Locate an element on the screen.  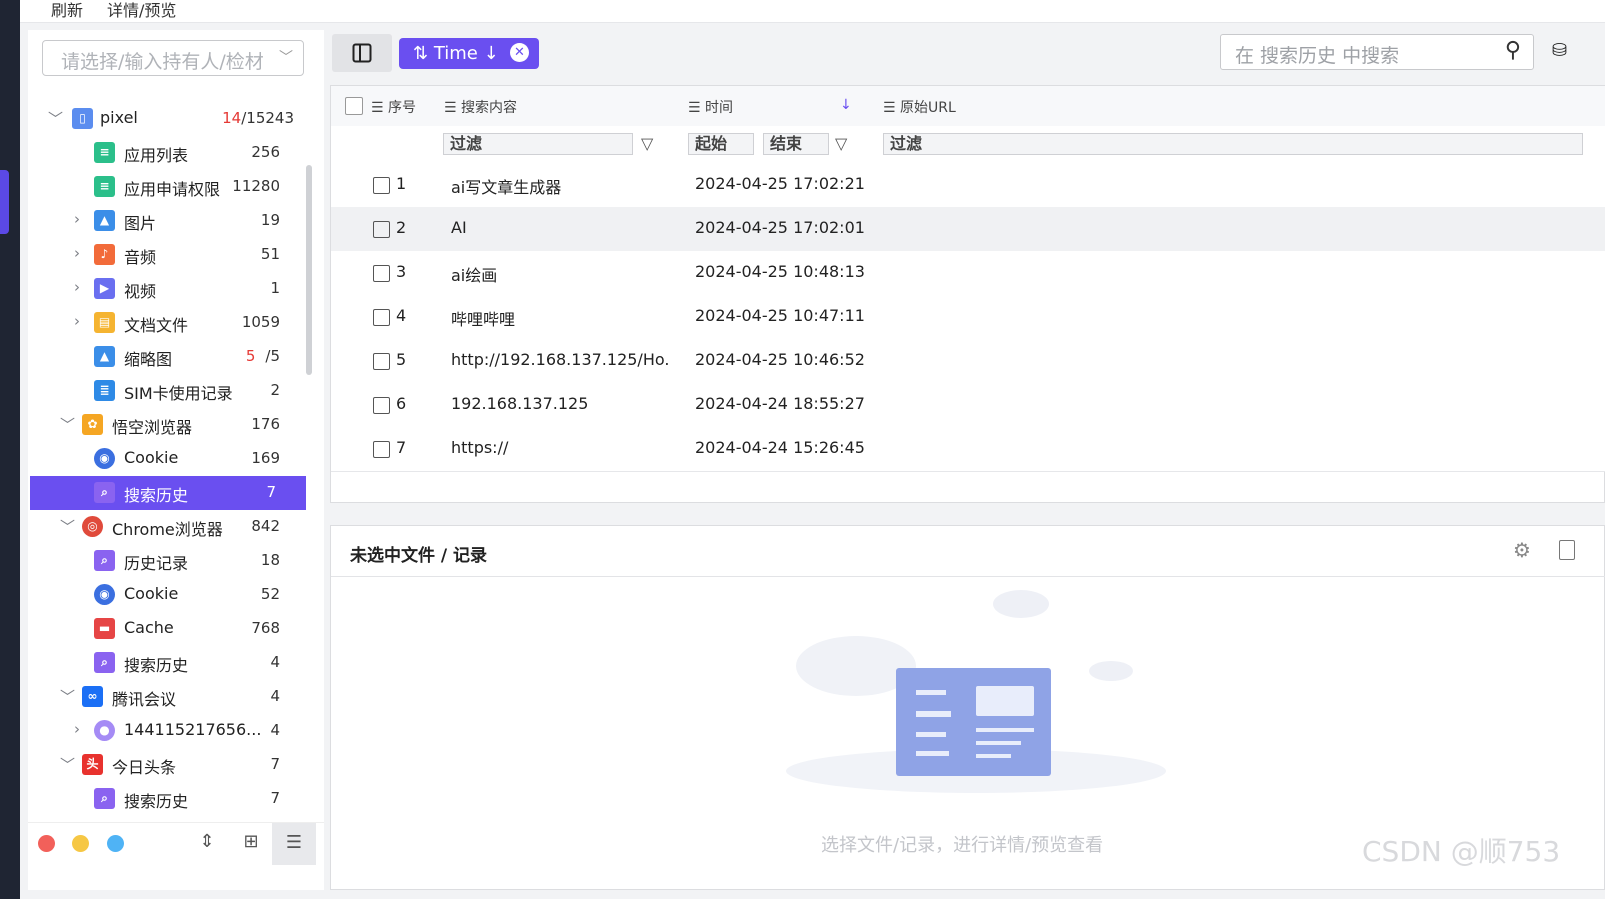
tree-node: ≡ 应用申请权限 11280 is located at coordinates (169, 187).